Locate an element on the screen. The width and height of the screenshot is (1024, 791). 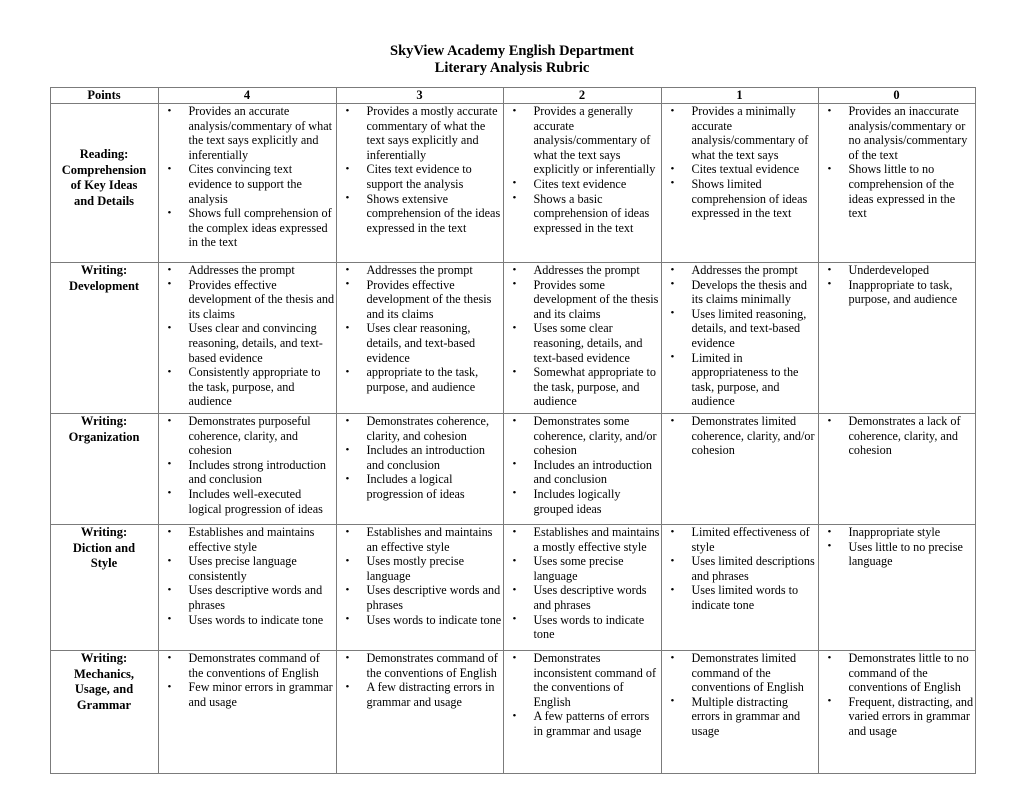
criterion-label-line: Development is located at coordinates (104, 285).